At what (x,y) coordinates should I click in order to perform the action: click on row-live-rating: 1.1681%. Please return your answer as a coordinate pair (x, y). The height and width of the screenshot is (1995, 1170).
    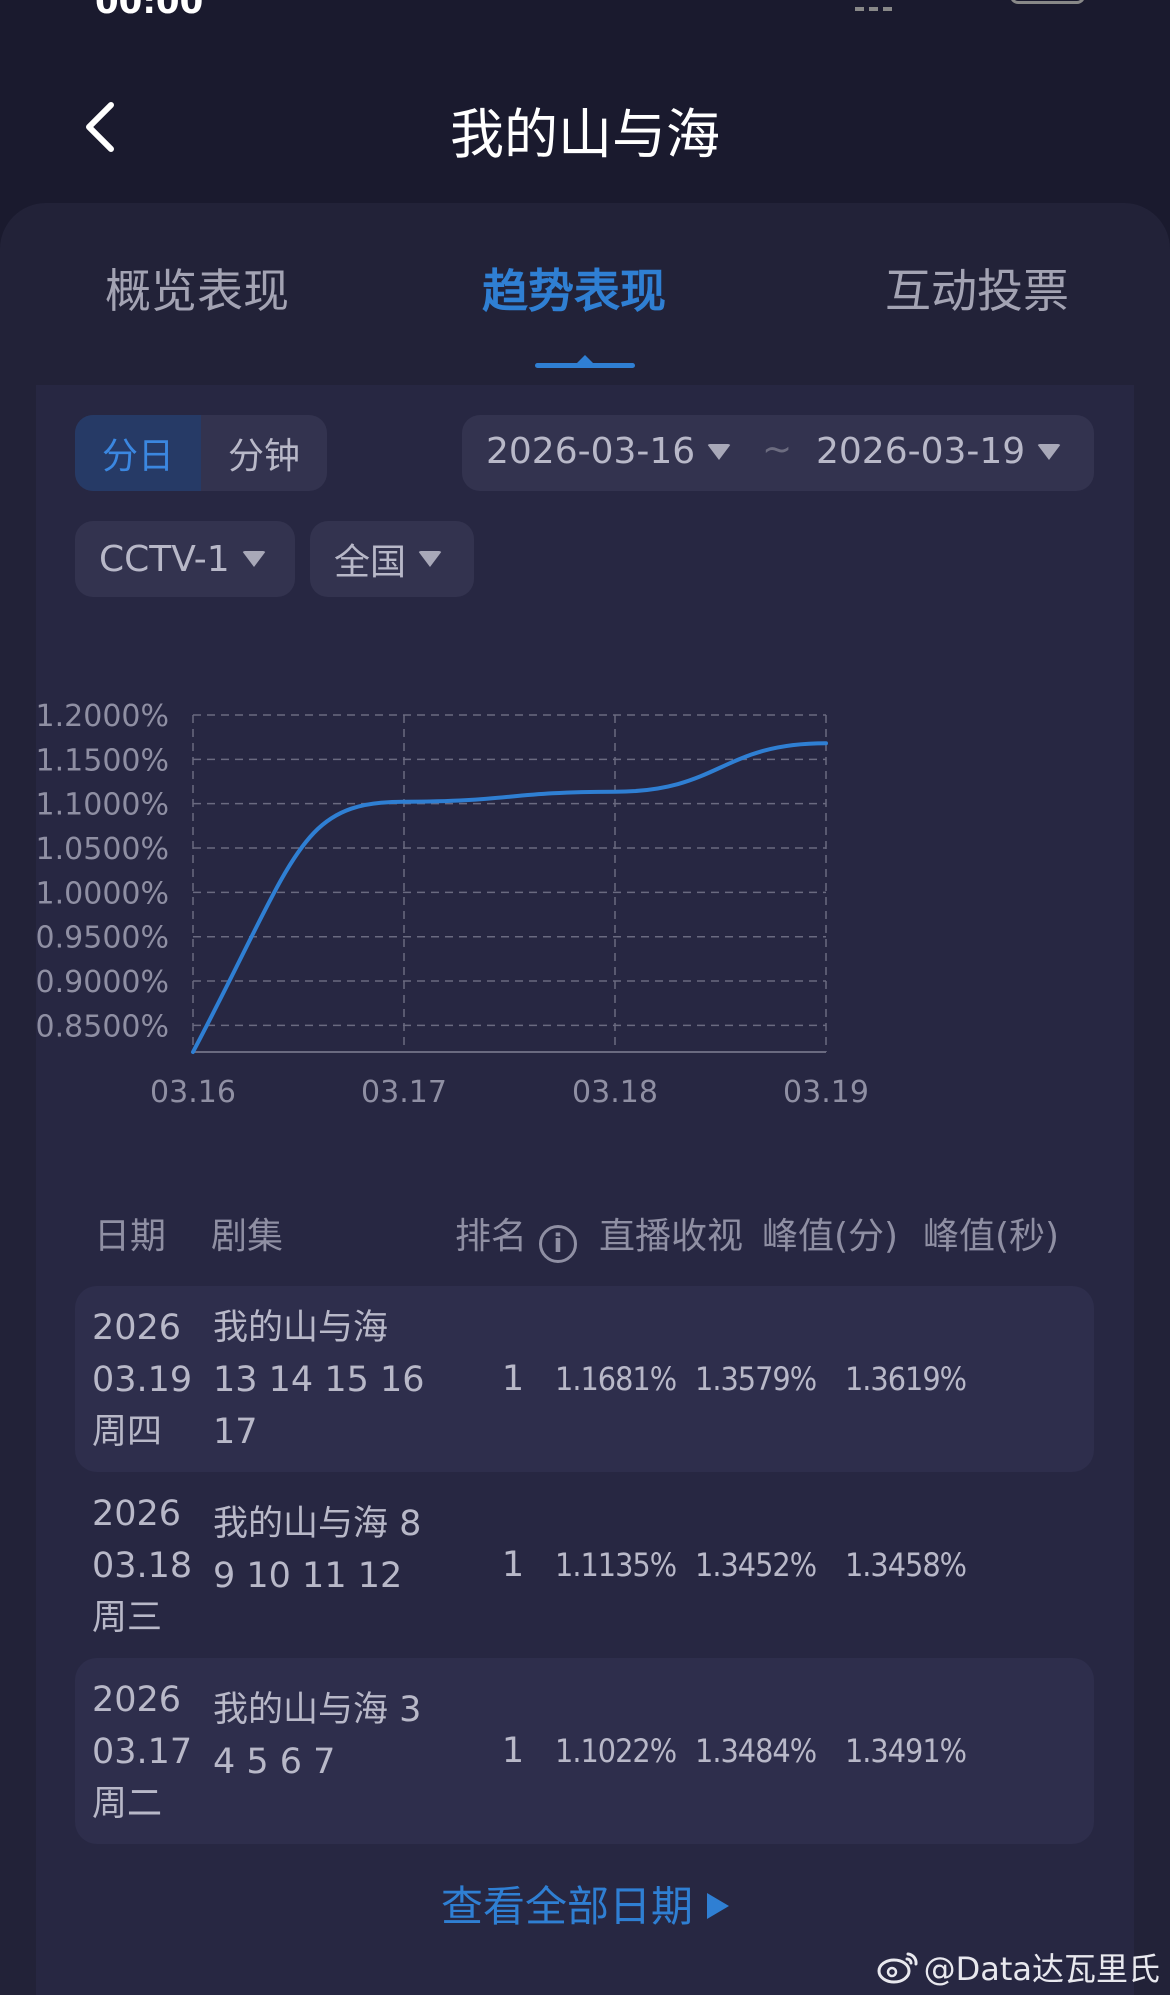
    Looking at the image, I should click on (616, 1379).